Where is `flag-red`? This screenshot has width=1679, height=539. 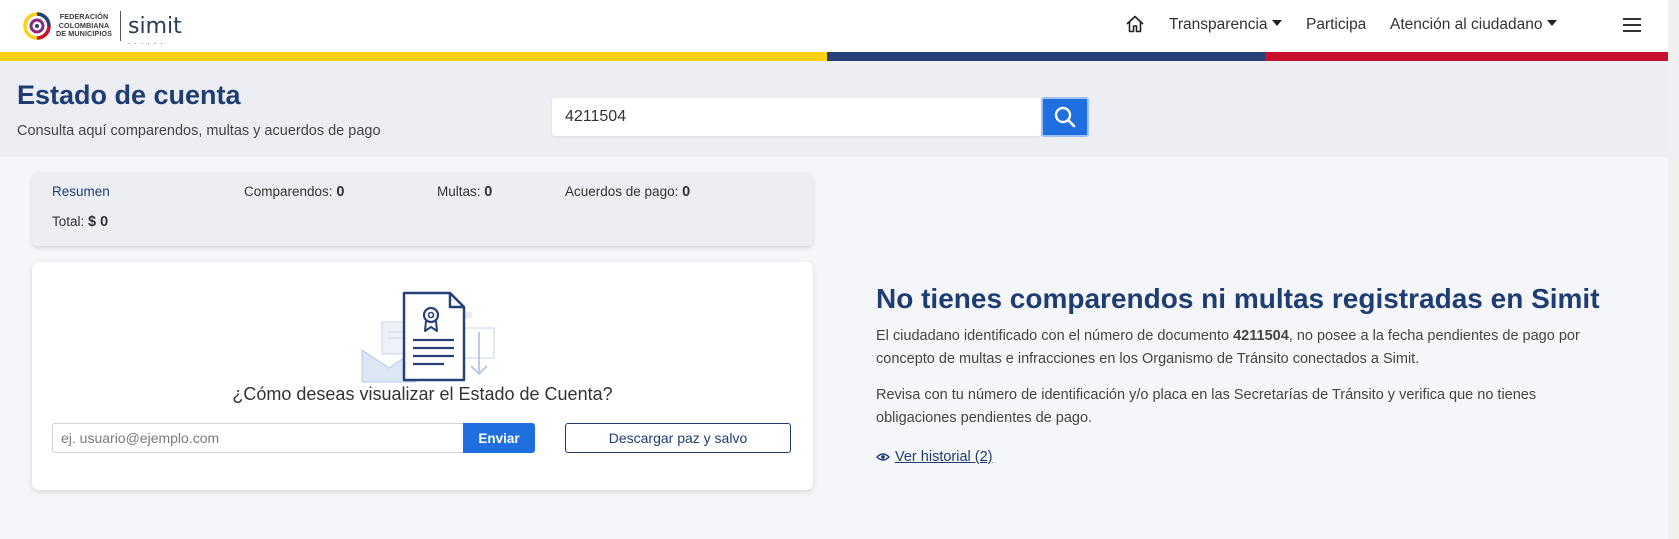
flag-red is located at coordinates (1466, 56).